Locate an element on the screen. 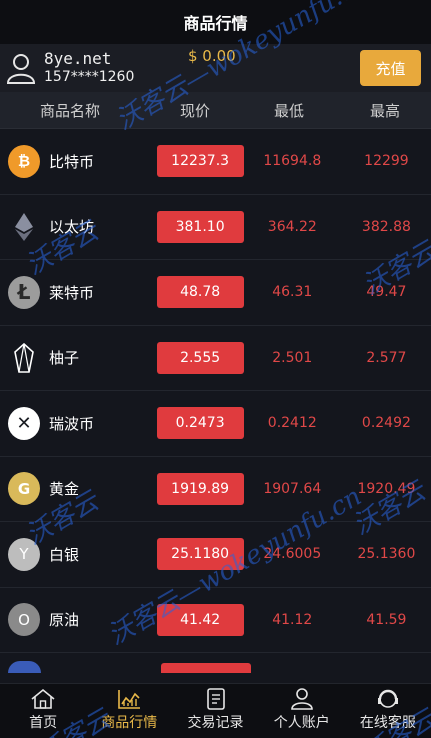 The image size is (431, 738). low-price: 41.12 is located at coordinates (292, 619).